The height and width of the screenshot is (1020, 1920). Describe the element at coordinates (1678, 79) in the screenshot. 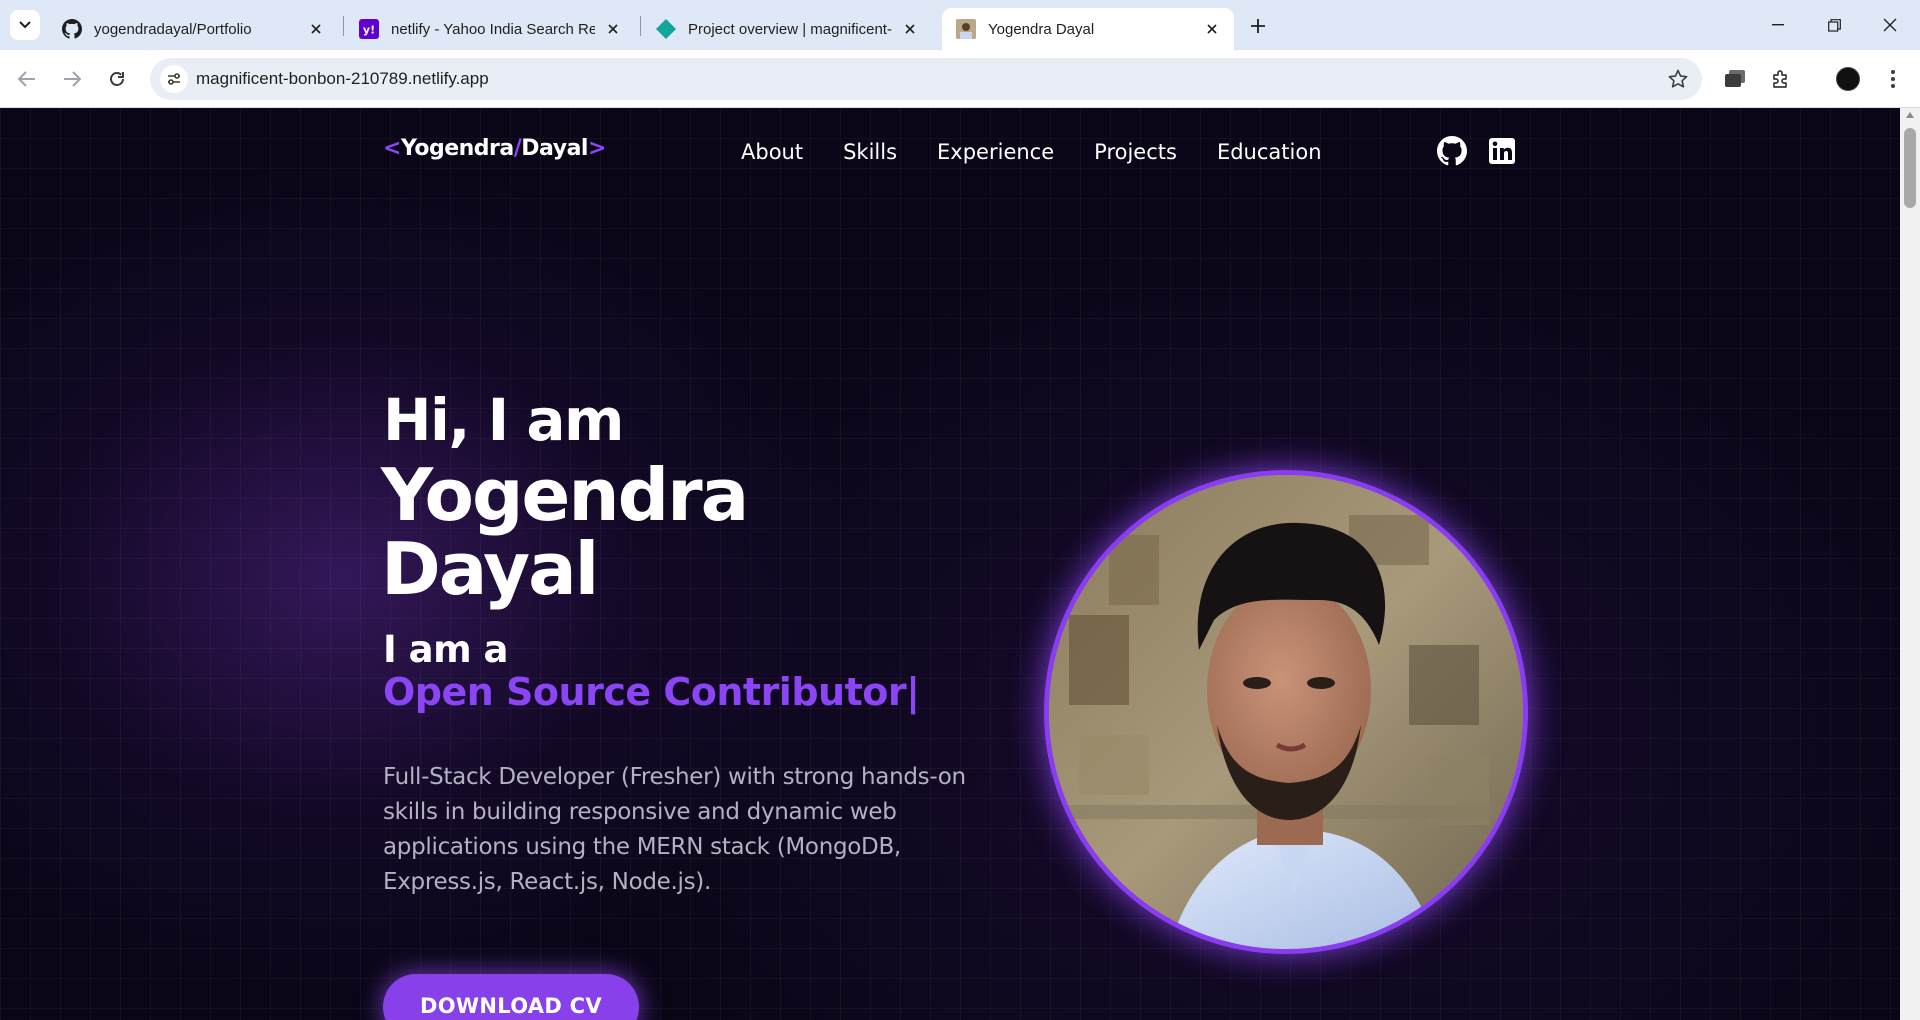

I see `bookmark-star-icon` at that location.